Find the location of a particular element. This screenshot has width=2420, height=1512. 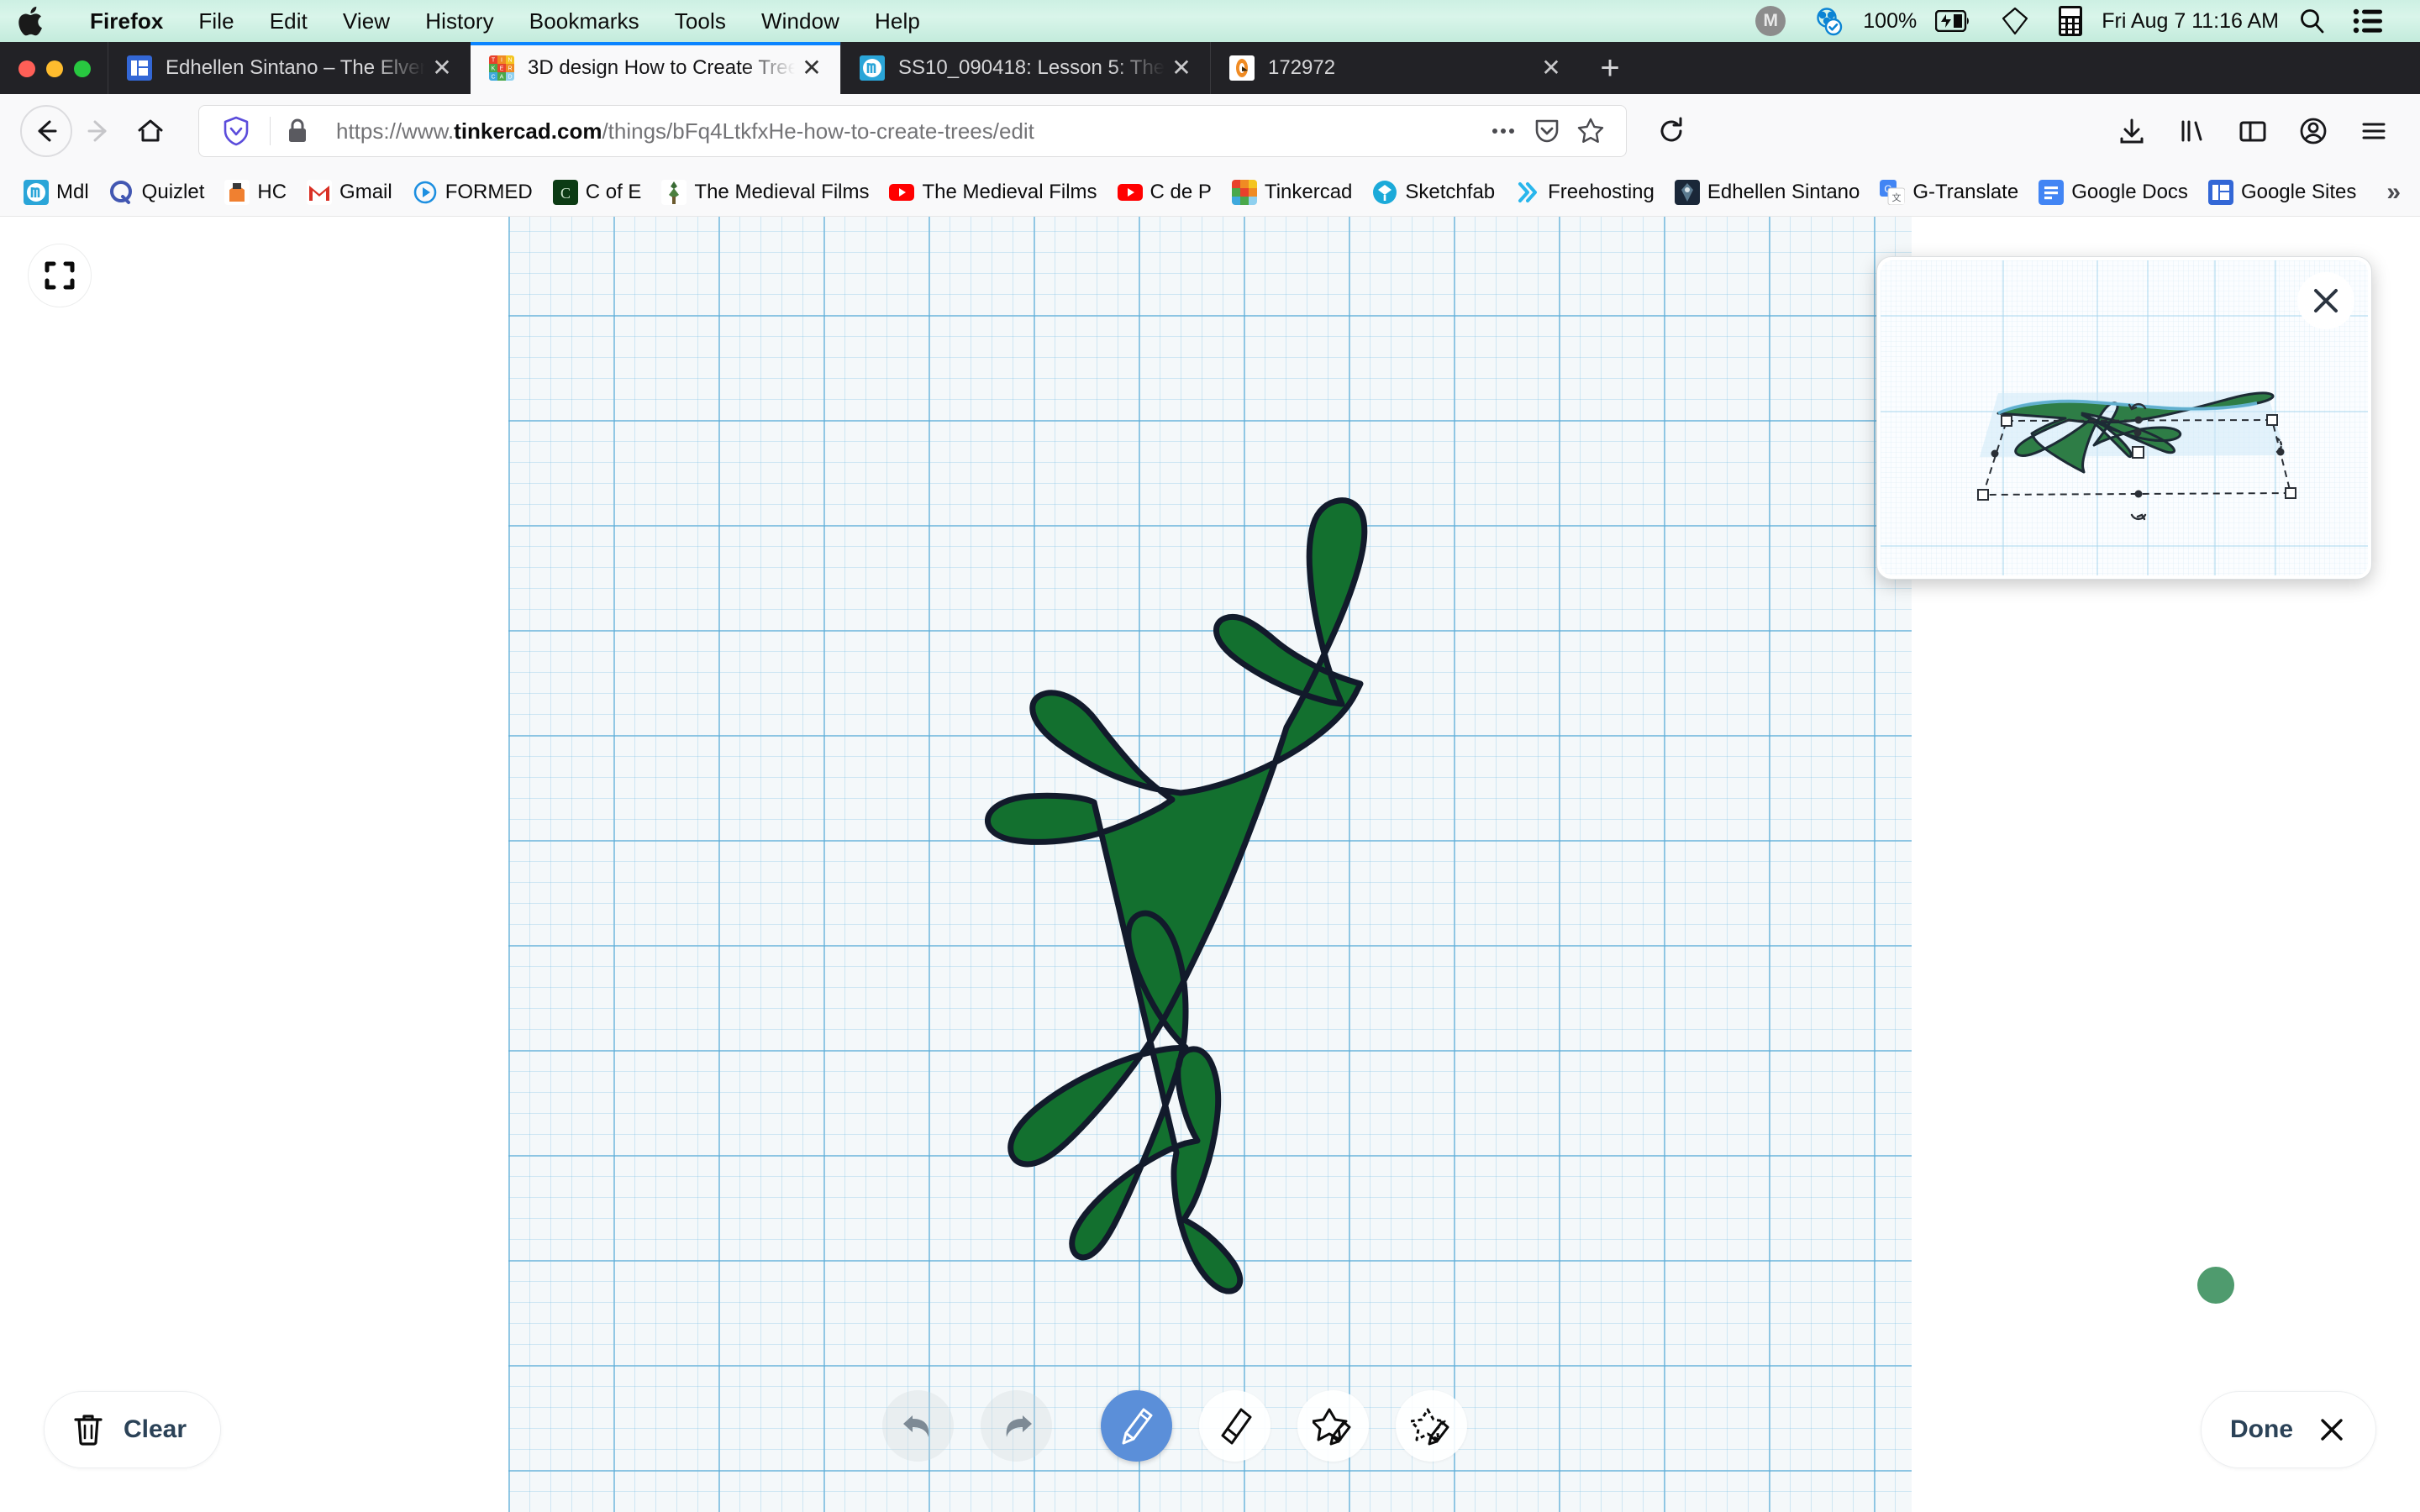

c-of-e-icon: C is located at coordinates (565, 192).